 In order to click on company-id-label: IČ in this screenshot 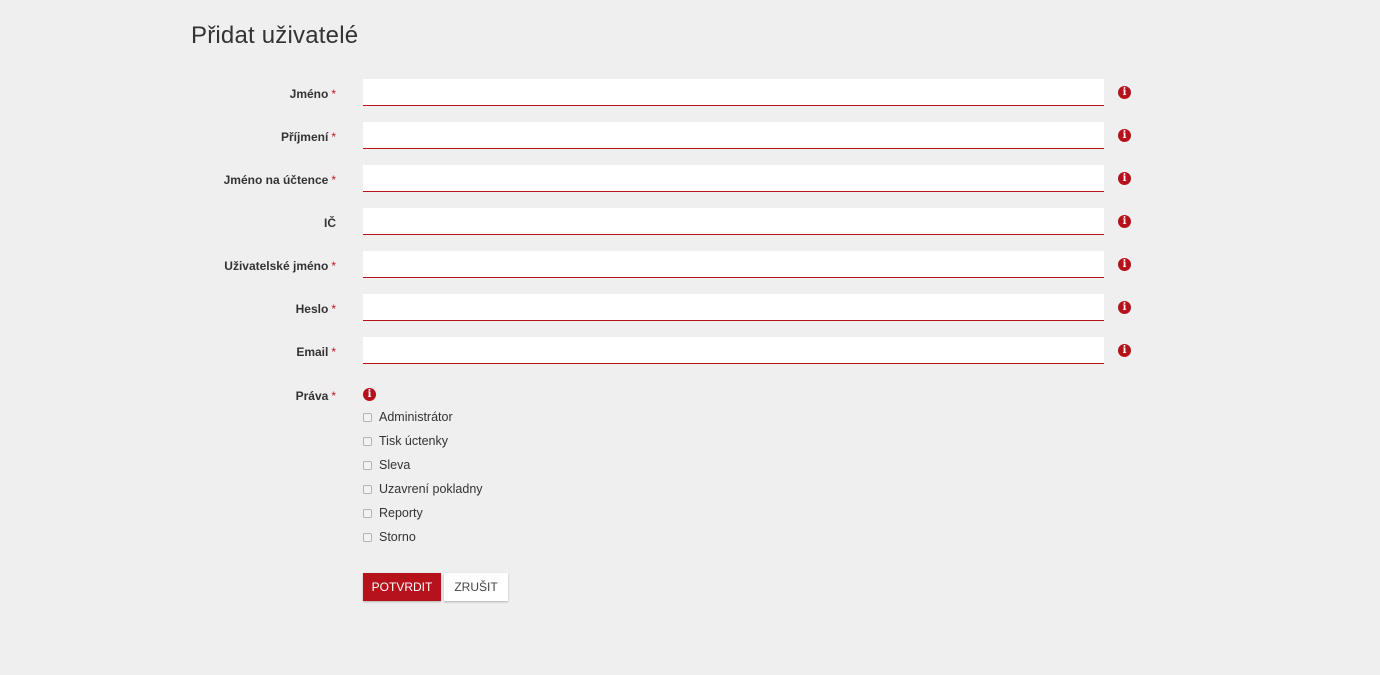, I will do `click(330, 223)`.